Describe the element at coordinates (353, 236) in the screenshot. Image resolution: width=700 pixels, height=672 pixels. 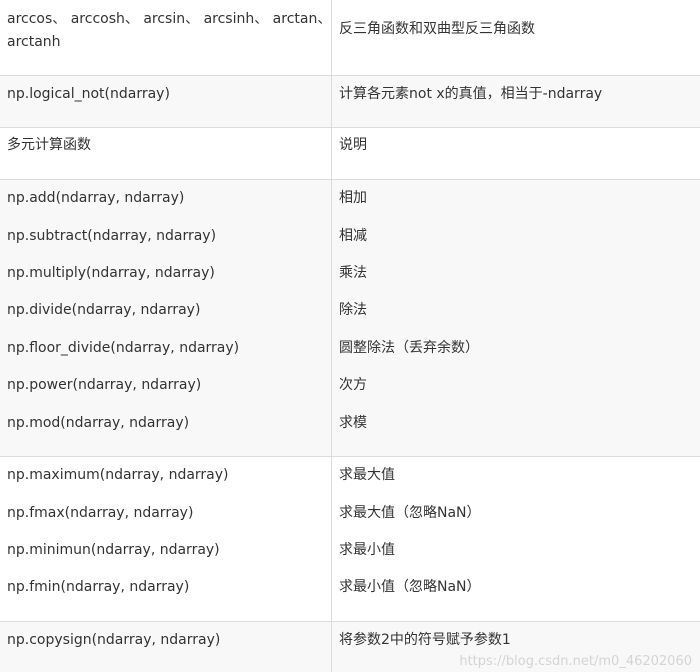
I see `description-cell: 相减` at that location.